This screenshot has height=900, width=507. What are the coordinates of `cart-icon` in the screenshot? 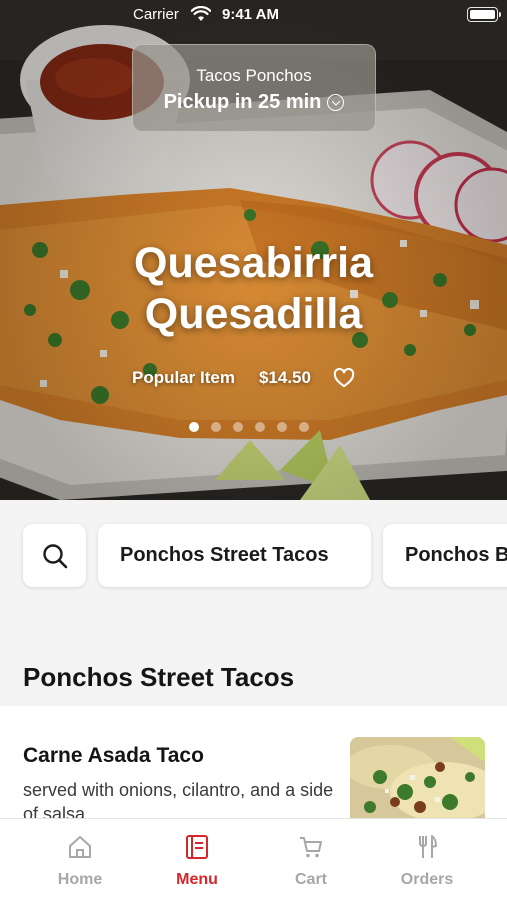 It's located at (311, 847).